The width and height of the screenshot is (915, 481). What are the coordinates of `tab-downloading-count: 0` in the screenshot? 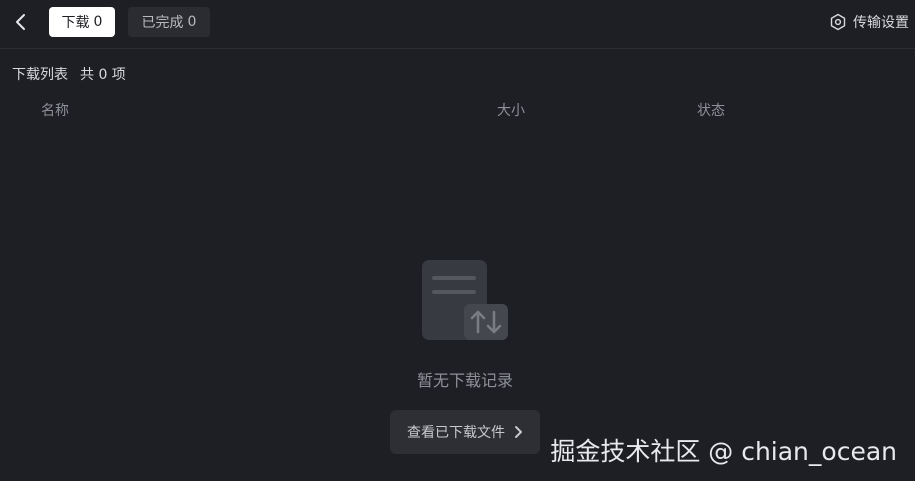 It's located at (98, 22).